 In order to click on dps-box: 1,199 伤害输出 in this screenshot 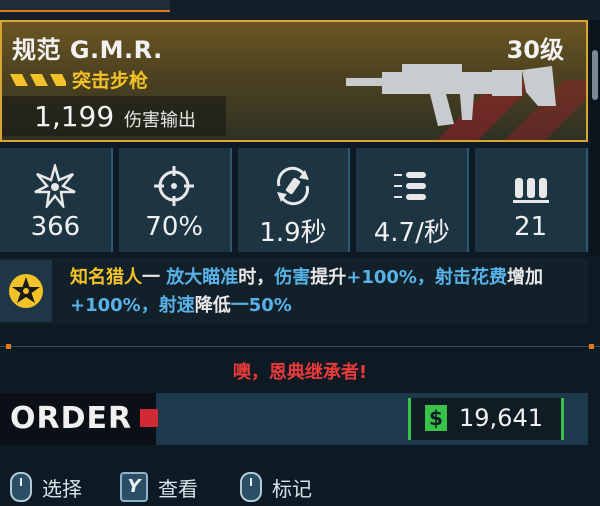, I will do `click(114, 116)`.